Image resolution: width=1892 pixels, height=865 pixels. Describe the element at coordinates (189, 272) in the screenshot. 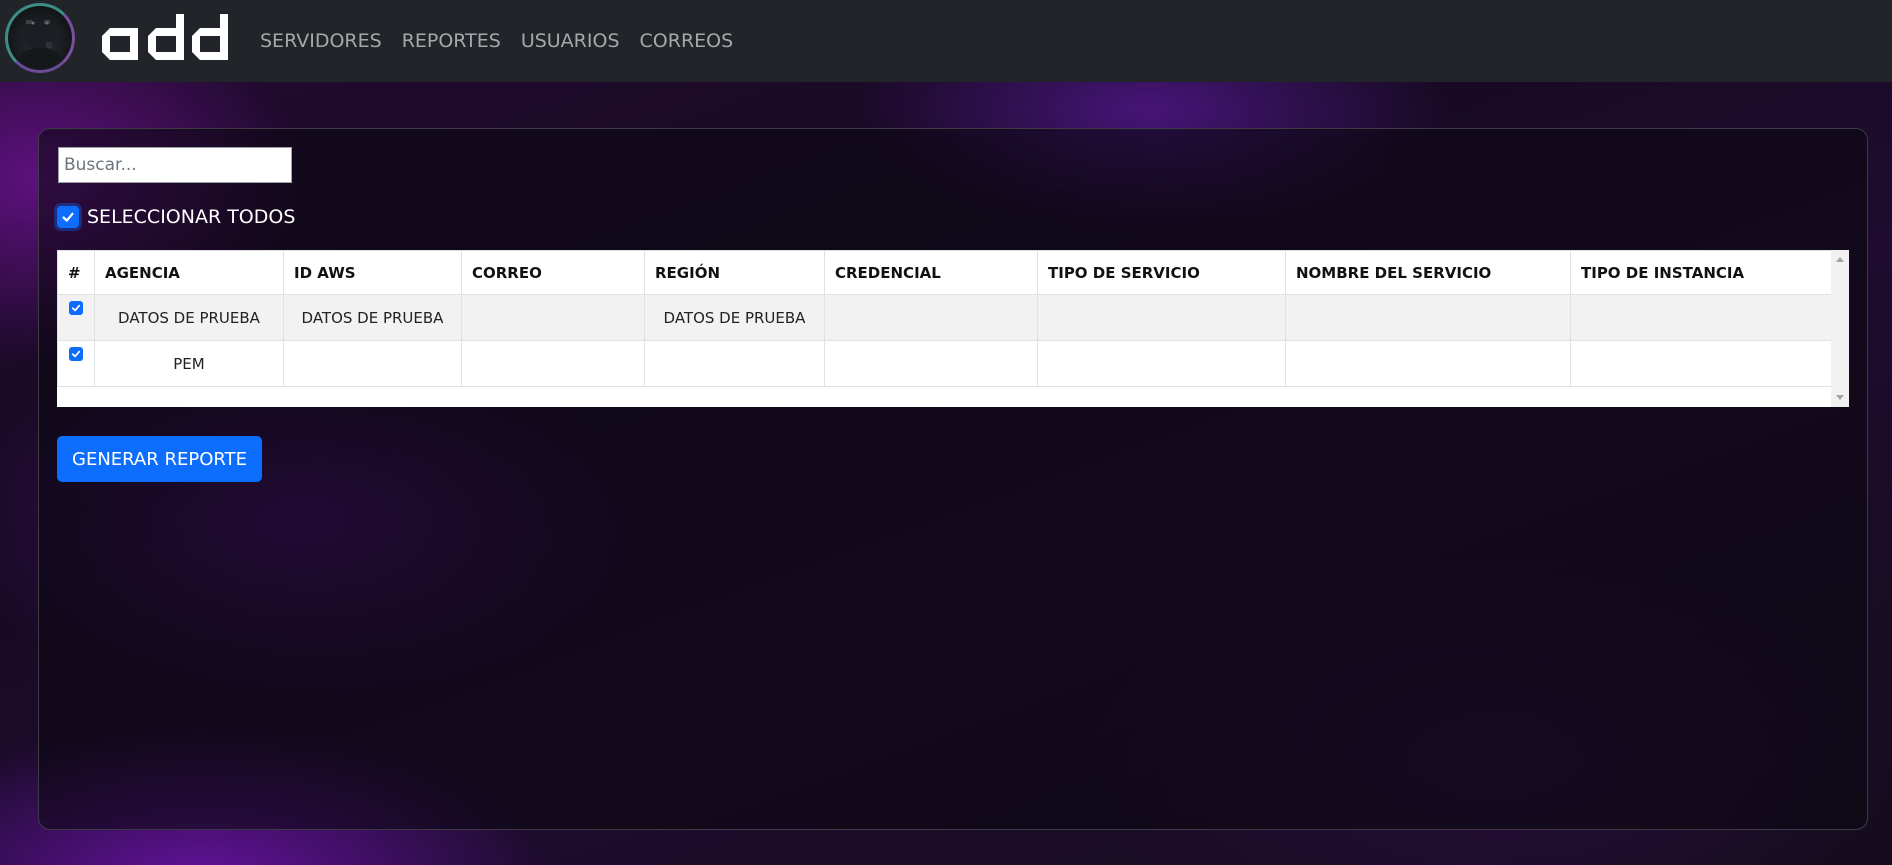

I see `column-header-agencia: AGENCIA` at that location.